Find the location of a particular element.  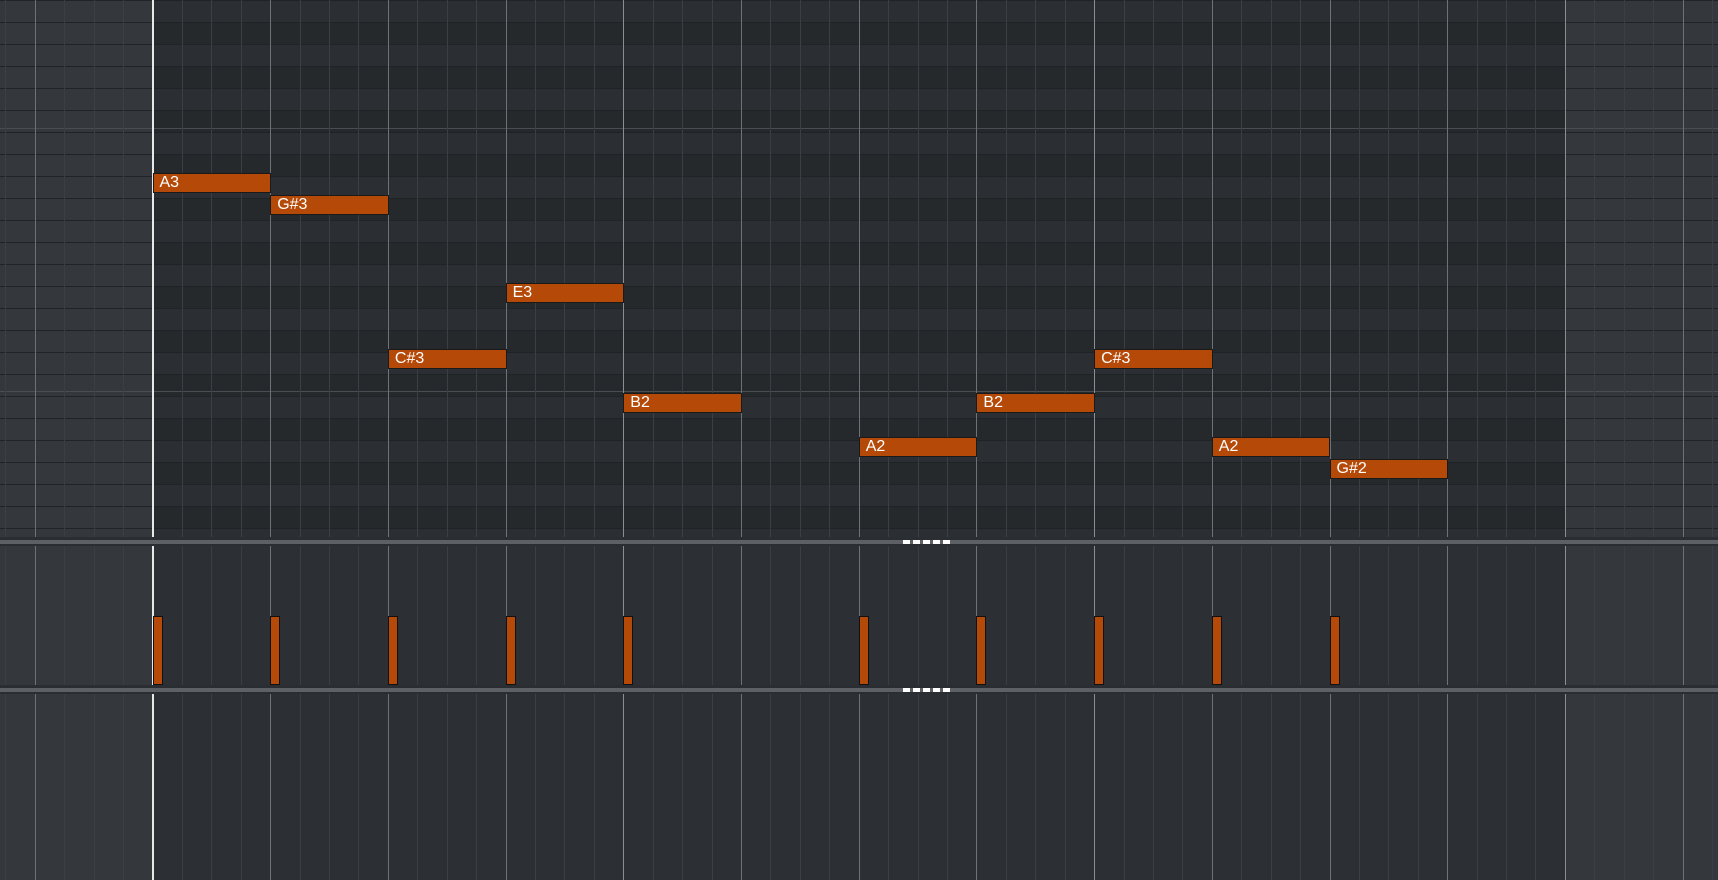

midi-note: E3 is located at coordinates (565, 293).